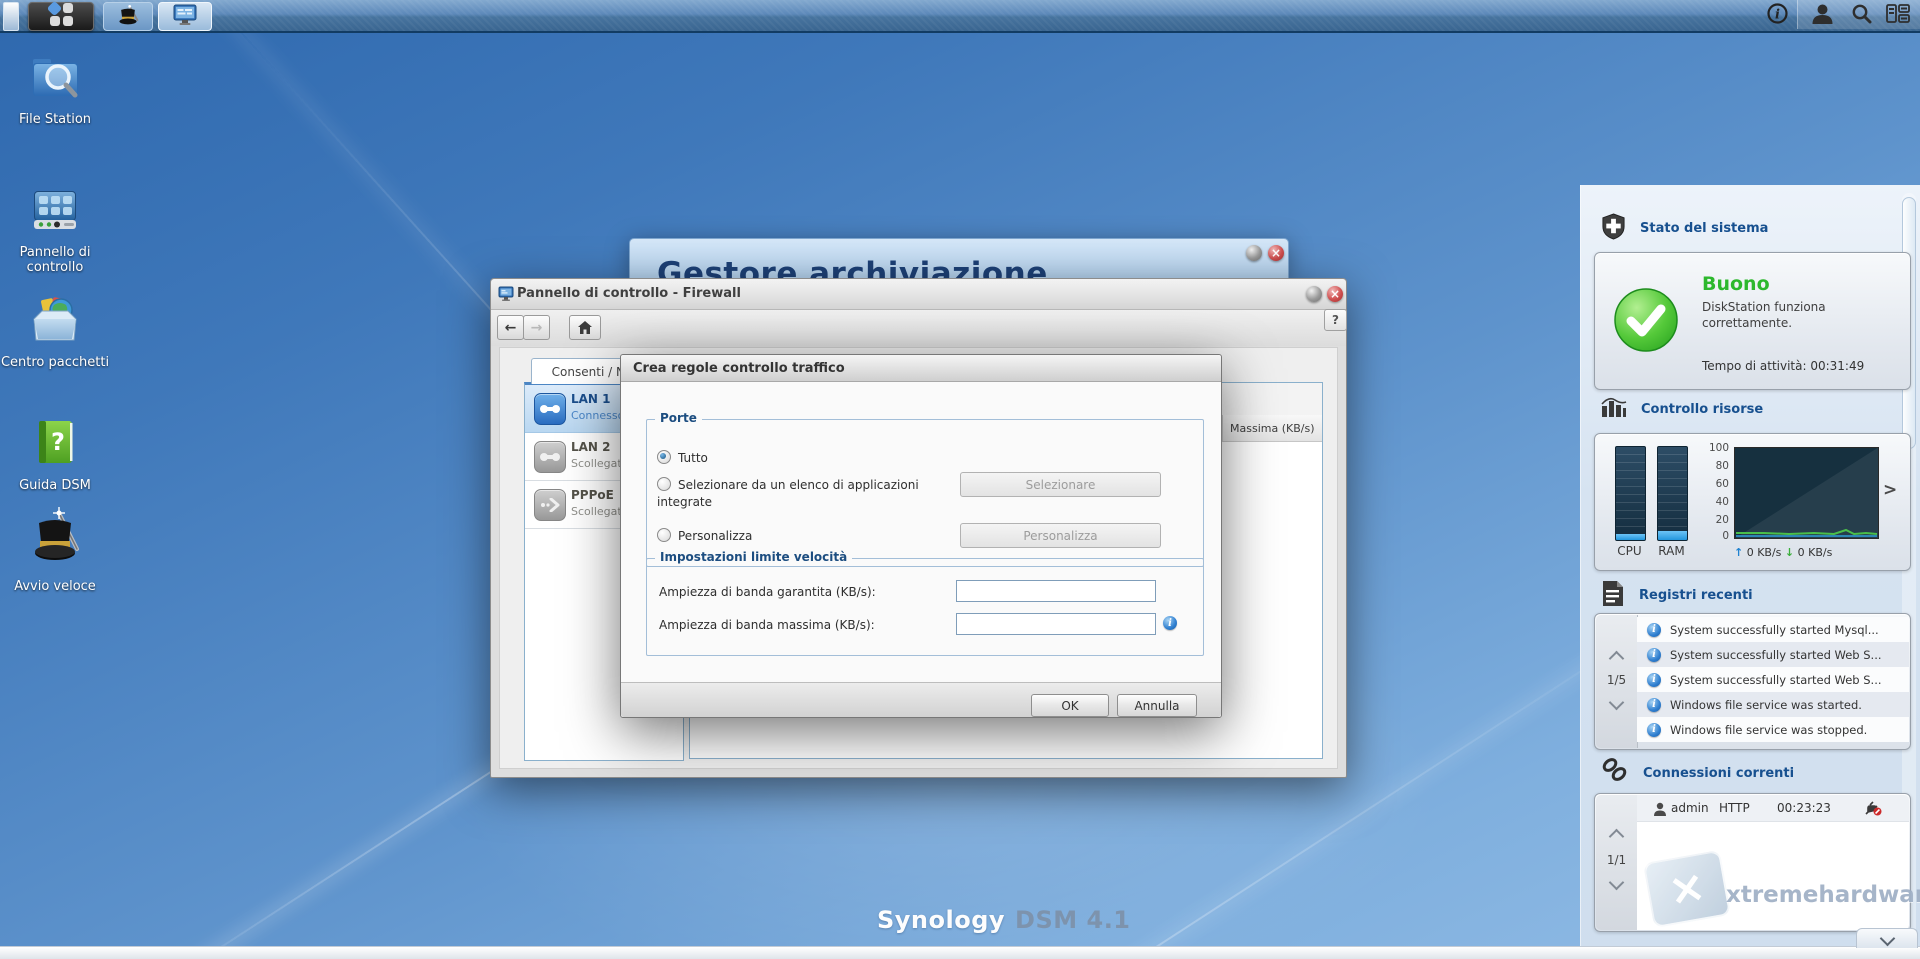 The width and height of the screenshot is (1920, 959). What do you see at coordinates (536, 327) in the screenshot?
I see `forward-button: →` at bounding box center [536, 327].